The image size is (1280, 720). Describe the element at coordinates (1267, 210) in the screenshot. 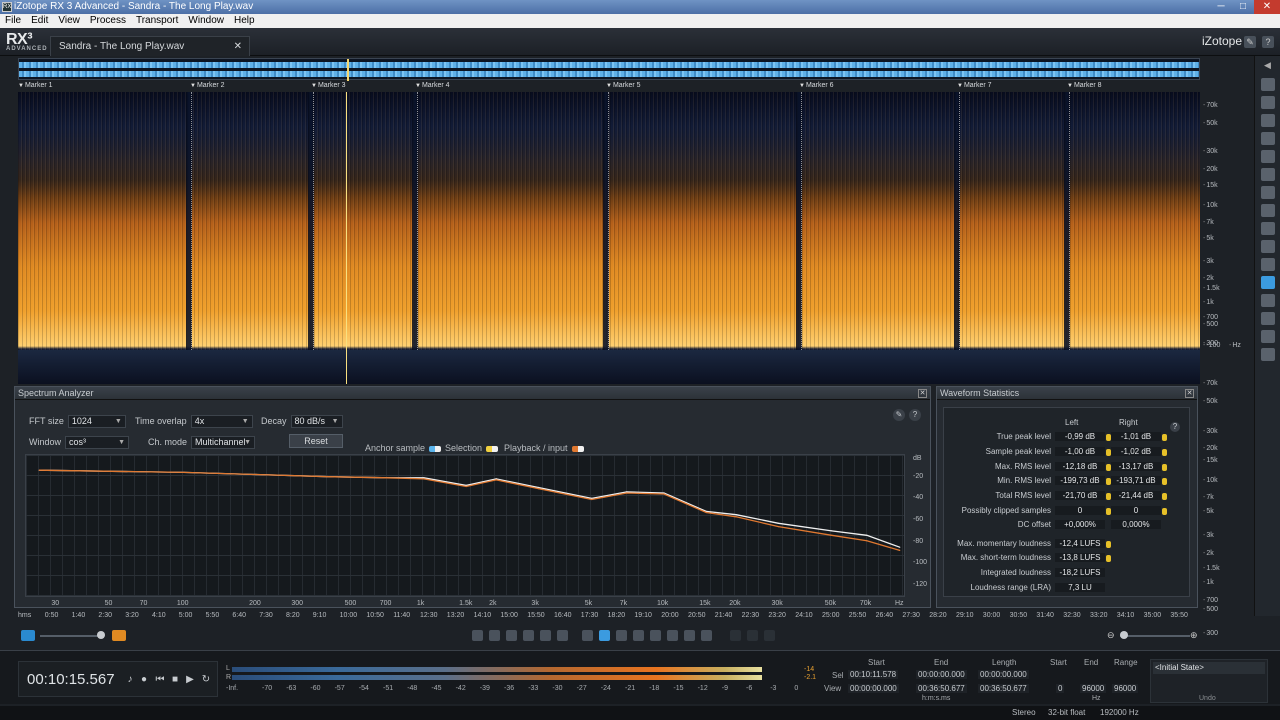

I see `spectral-repair-icon` at that location.